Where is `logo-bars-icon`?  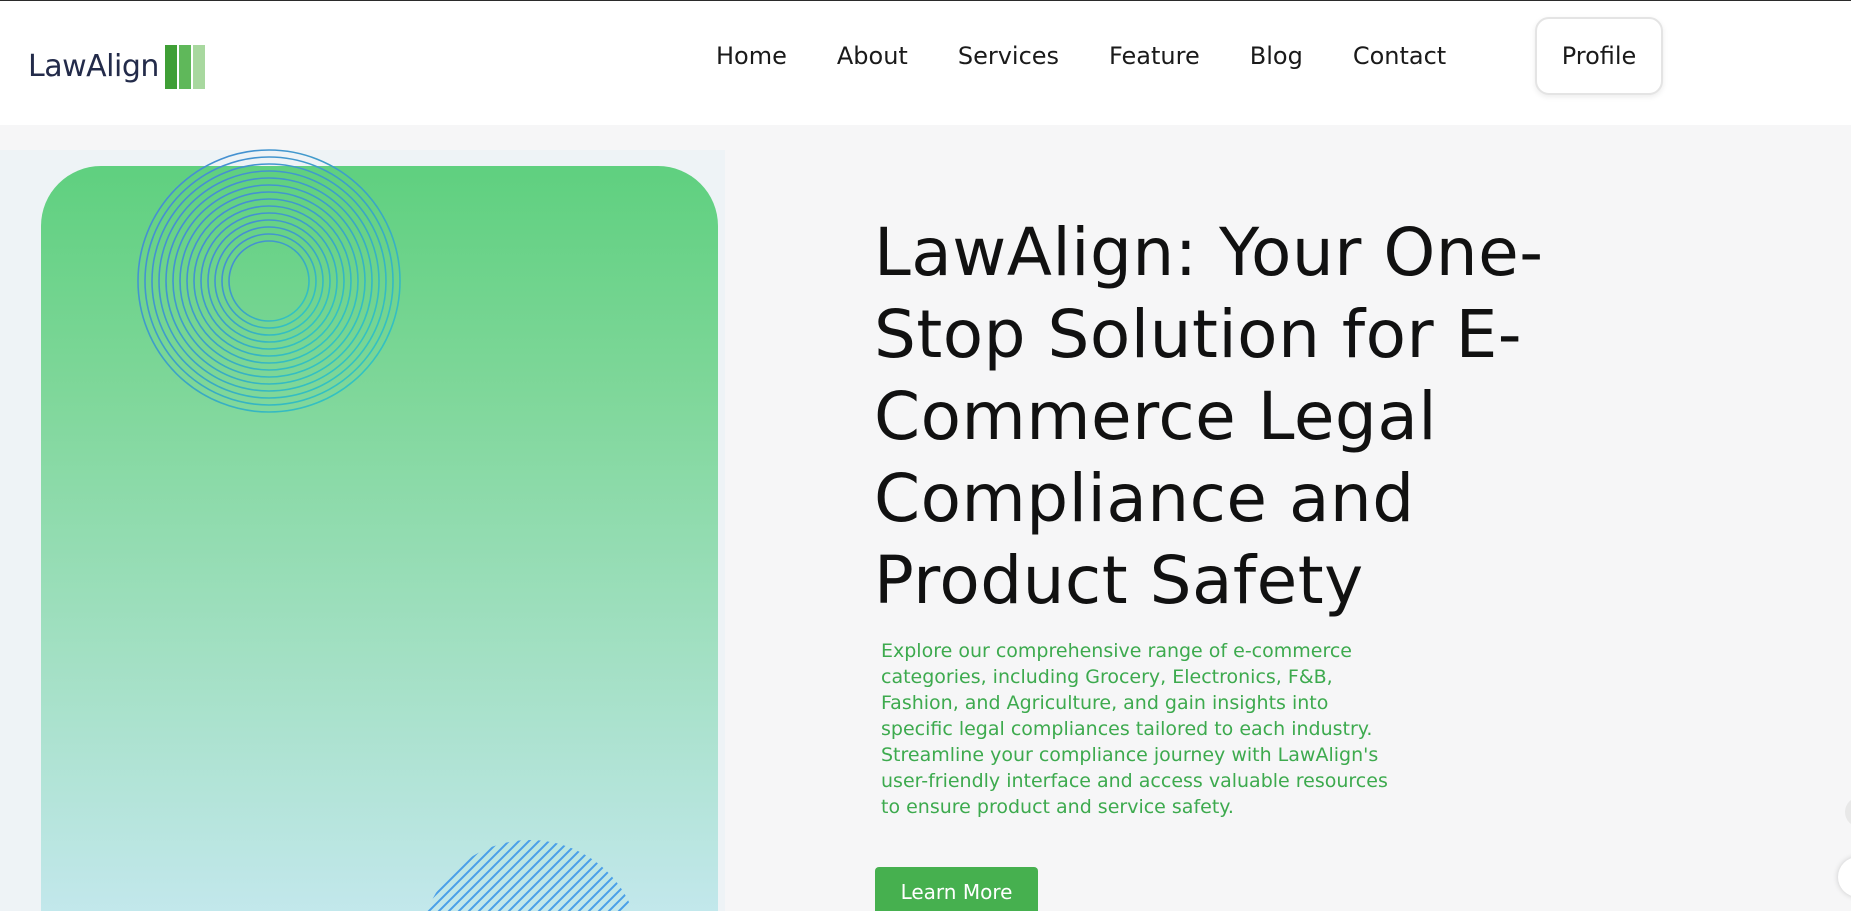 logo-bars-icon is located at coordinates (184, 67).